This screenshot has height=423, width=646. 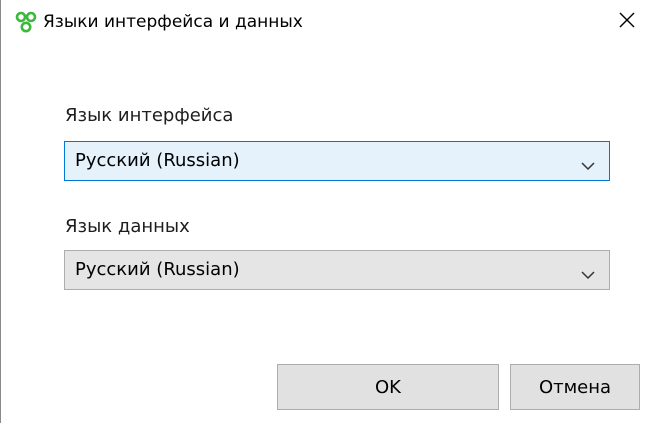 I want to click on data-language-dropdown: Русский (Russian), so click(x=337, y=270).